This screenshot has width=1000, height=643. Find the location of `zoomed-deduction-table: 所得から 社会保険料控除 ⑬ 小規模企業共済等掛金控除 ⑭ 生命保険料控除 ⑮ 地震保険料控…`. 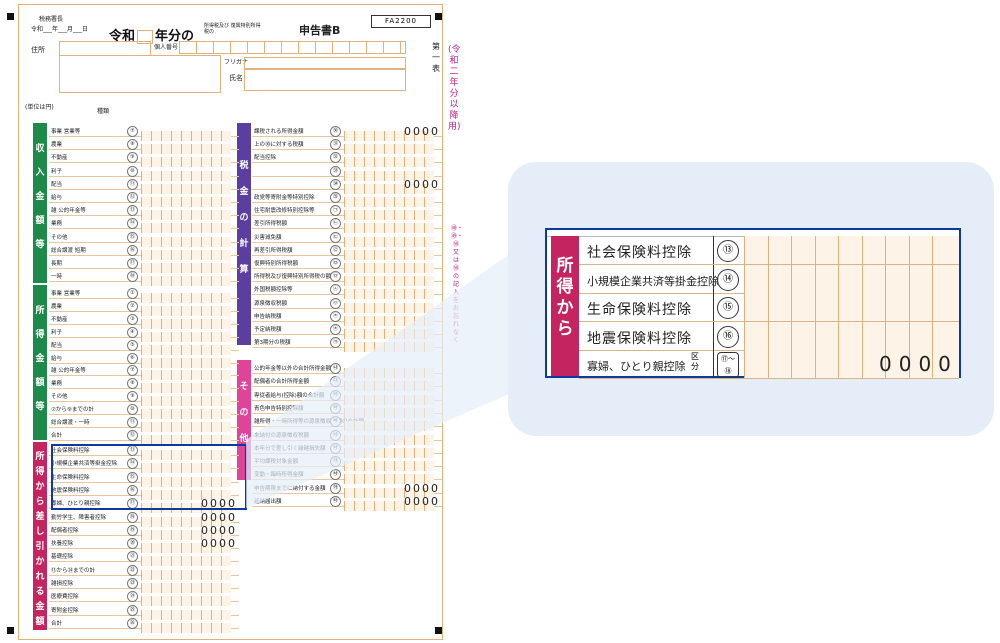

zoomed-deduction-table: 所得から 社会保険料控除 ⑬ 小規模企業共済等掛金控除 ⑭ 生命保険料控除 ⑮ 地震保険料控… is located at coordinates (753, 303).